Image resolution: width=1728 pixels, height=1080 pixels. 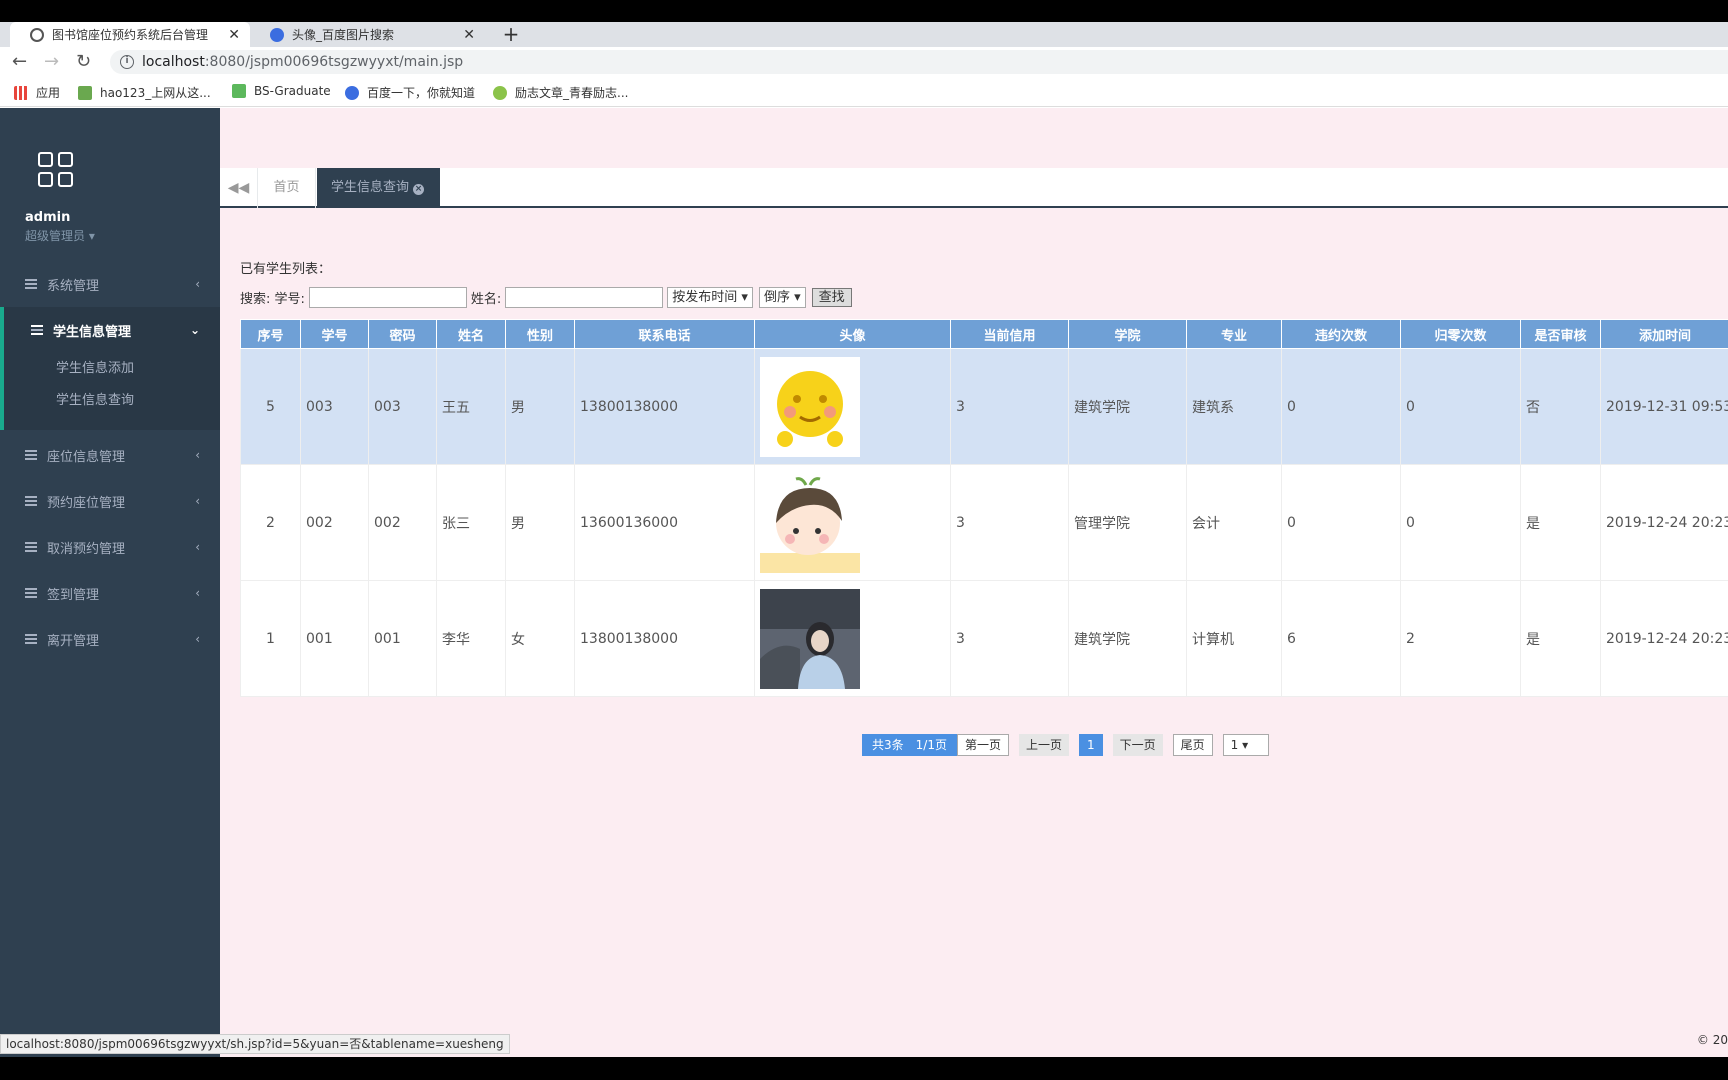 I want to click on header-pwd: 密码, so click(x=402, y=334).